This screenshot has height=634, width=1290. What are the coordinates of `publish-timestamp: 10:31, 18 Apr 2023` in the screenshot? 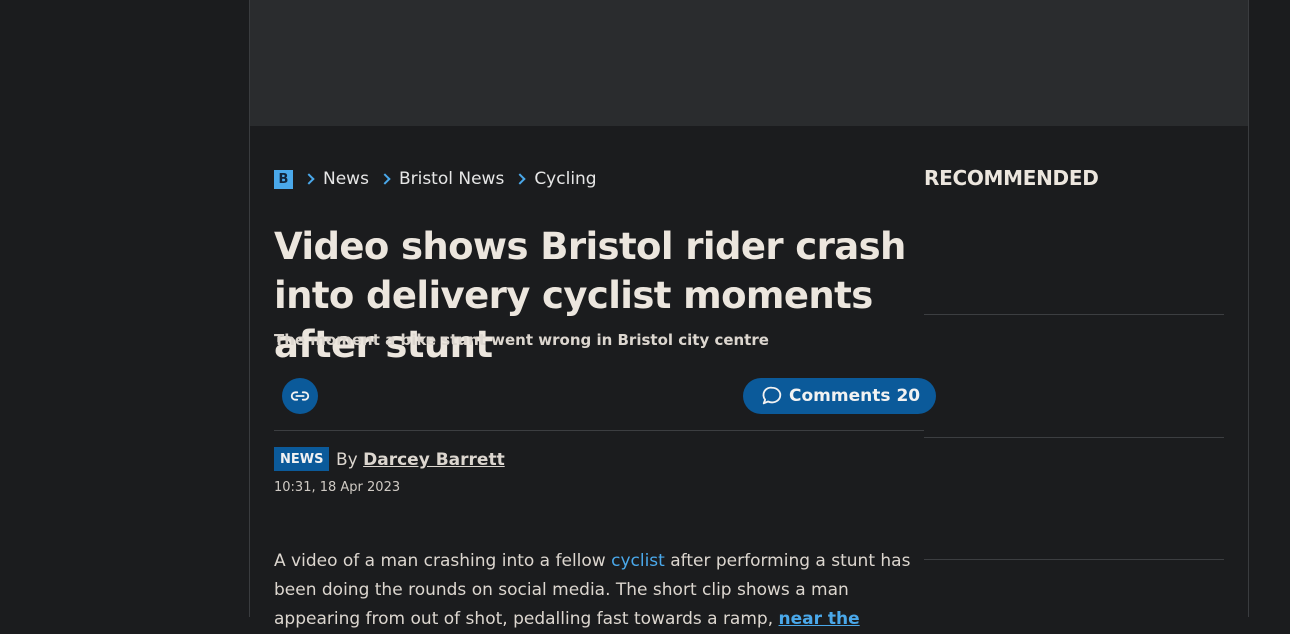 It's located at (337, 487).